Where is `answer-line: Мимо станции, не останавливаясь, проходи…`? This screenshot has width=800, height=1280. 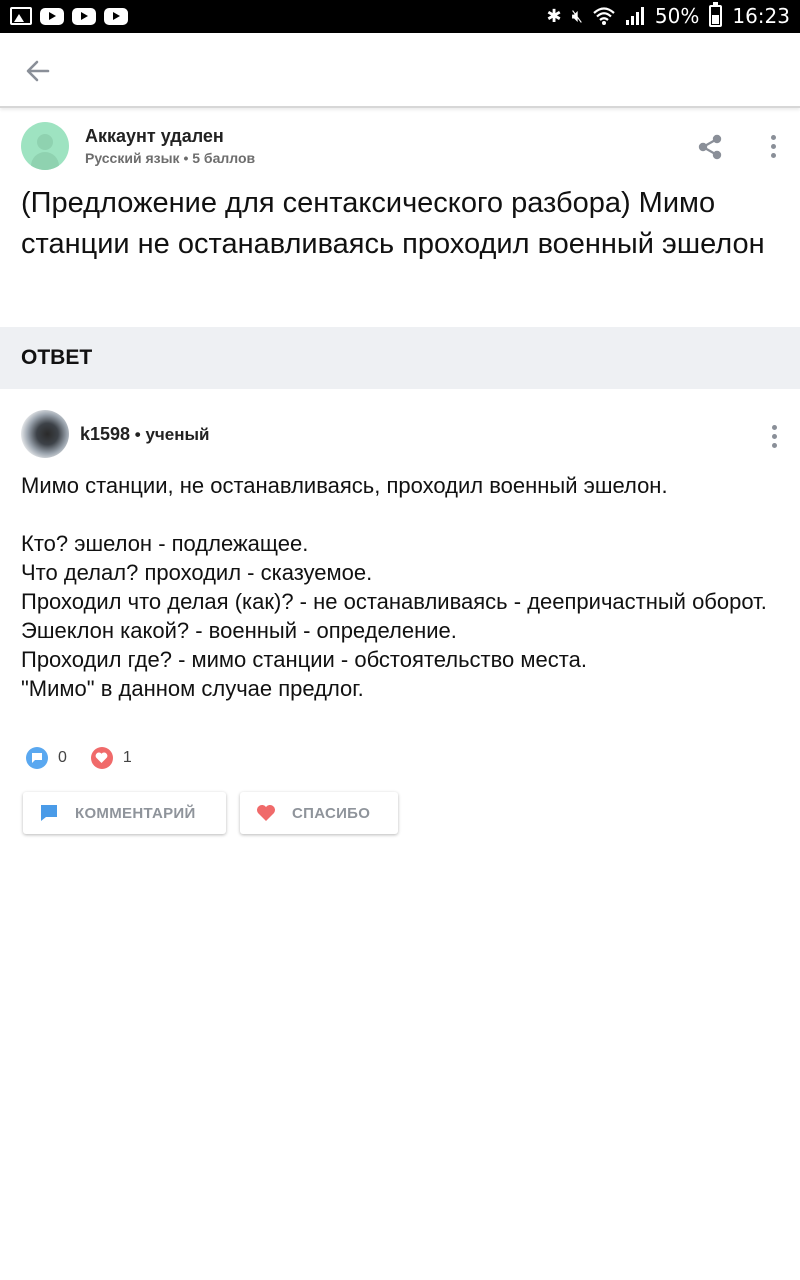
answer-line: Мимо станции, не останавливаясь, проходи… is located at coordinates (344, 485).